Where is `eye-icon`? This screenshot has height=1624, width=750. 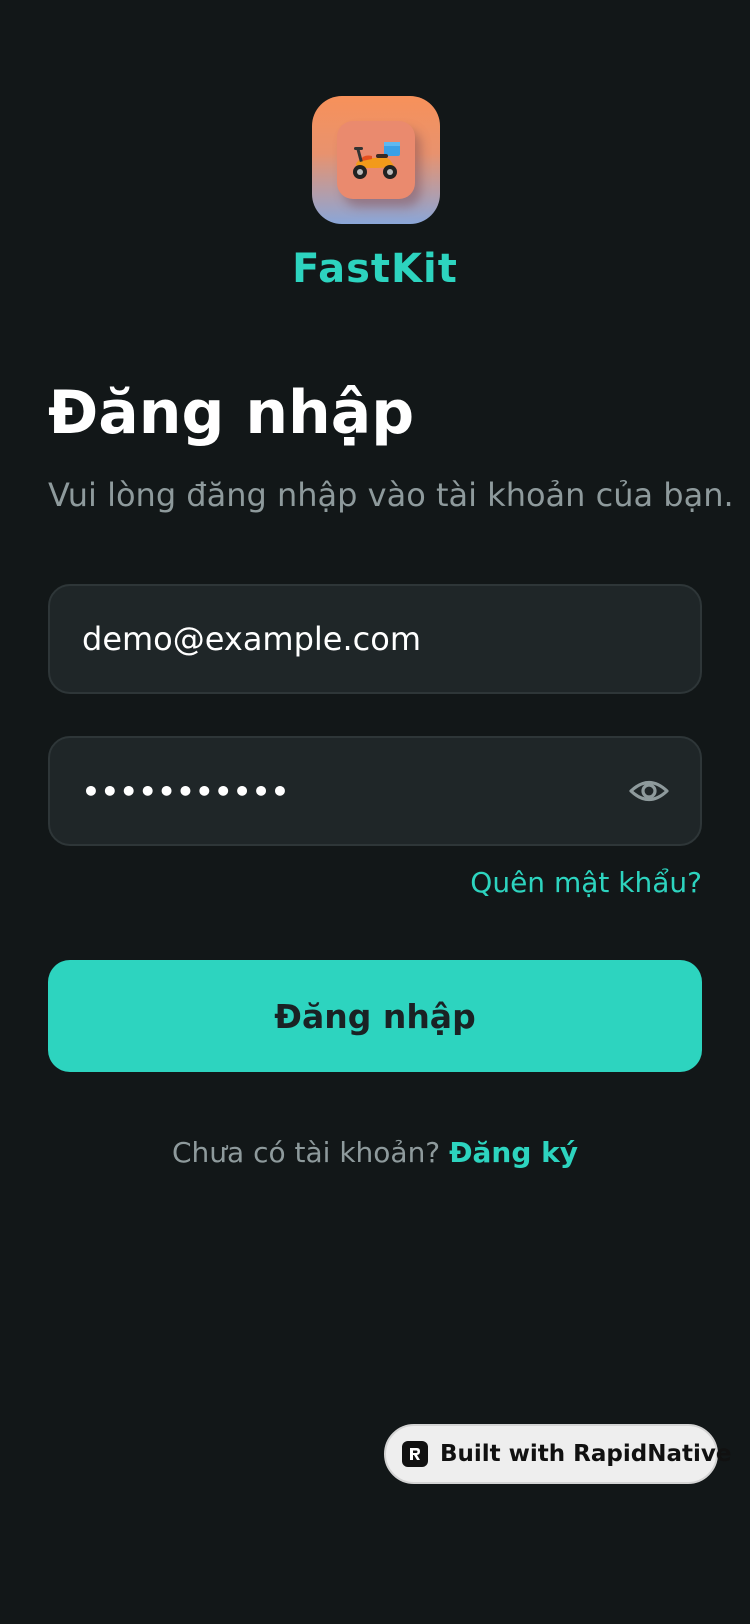 eye-icon is located at coordinates (649, 791).